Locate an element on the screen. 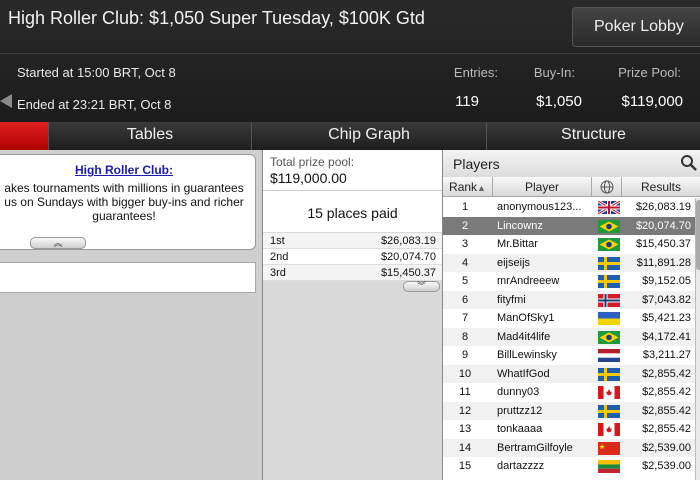 The width and height of the screenshot is (700, 480). places-paid: 15 places paid is located at coordinates (352, 211).